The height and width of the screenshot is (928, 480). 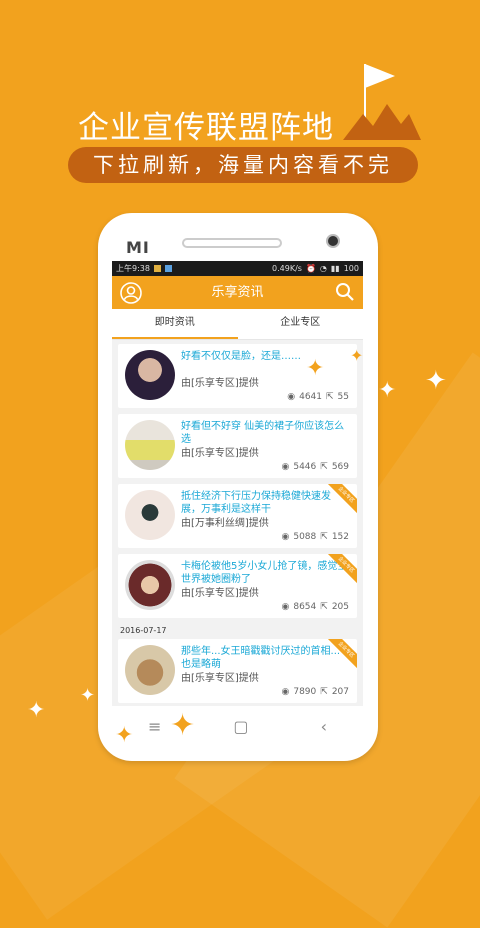 What do you see at coordinates (310, 268) in the screenshot?
I see `alarm-icon: ⏰` at bounding box center [310, 268].